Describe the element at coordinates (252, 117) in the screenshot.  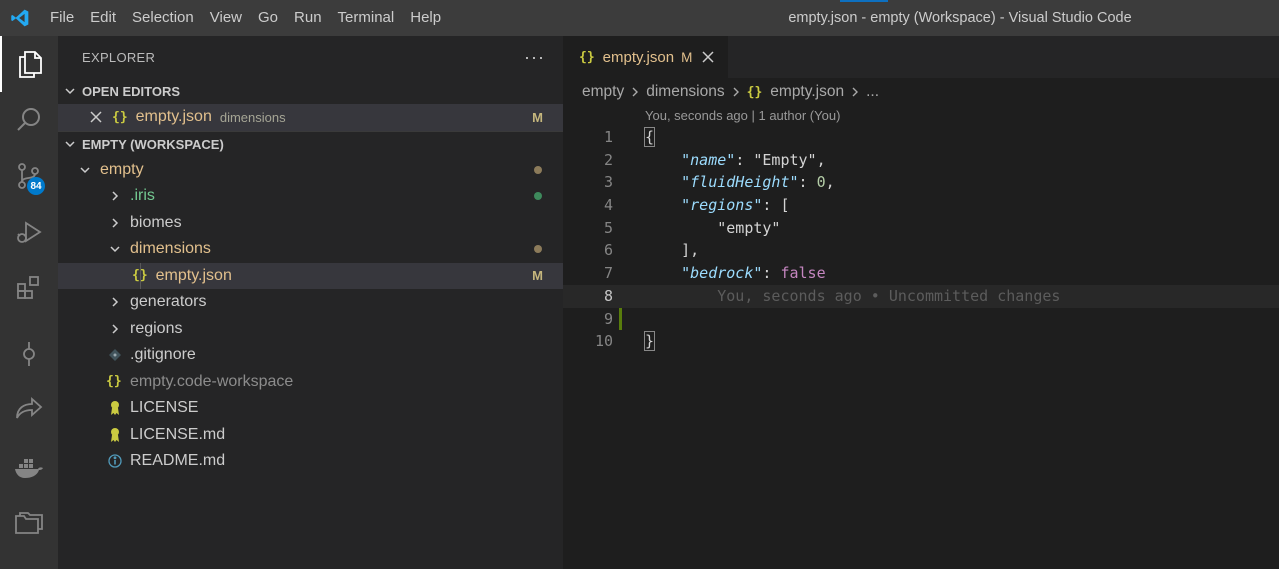
I see `open-editor-description: dimensions` at that location.